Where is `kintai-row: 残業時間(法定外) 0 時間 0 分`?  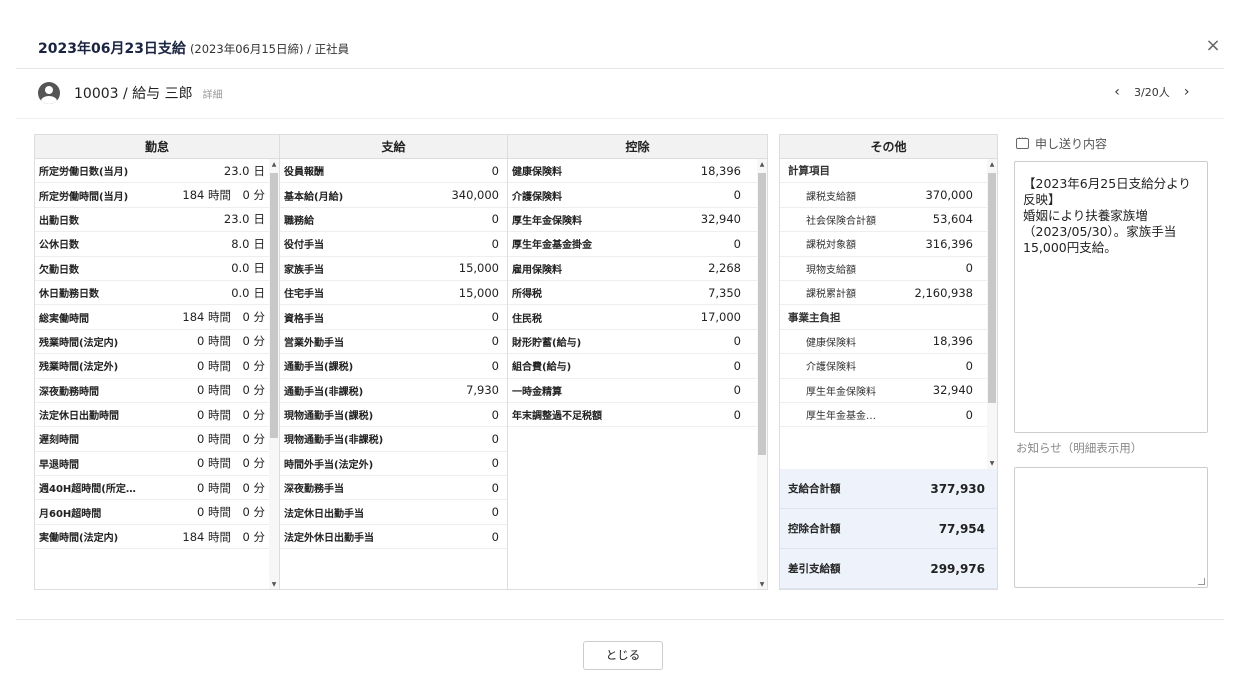 kintai-row: 残業時間(法定外) 0 時間 0 分 is located at coordinates (157, 366).